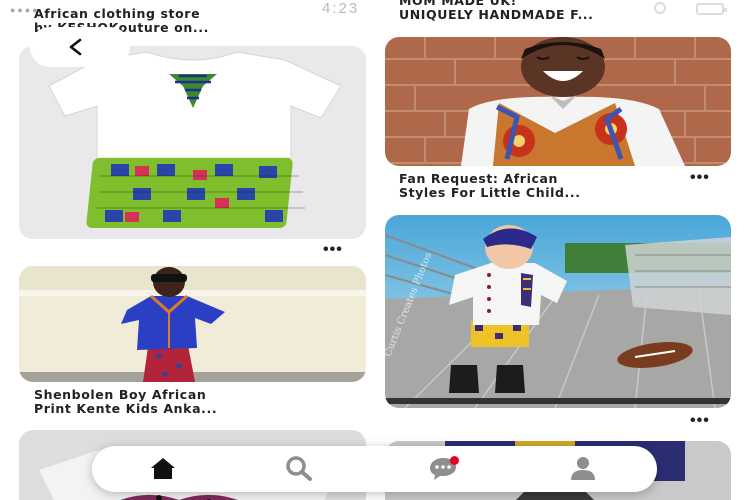 Image resolution: width=750 pixels, height=500 pixels. I want to click on battery-icon, so click(711, 9).